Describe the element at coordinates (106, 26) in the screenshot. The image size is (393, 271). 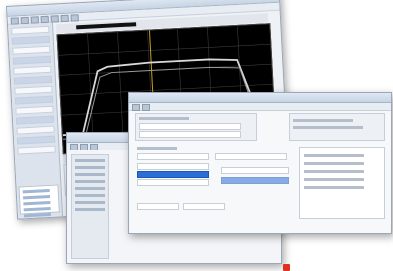
I see `timeline-bar` at that location.